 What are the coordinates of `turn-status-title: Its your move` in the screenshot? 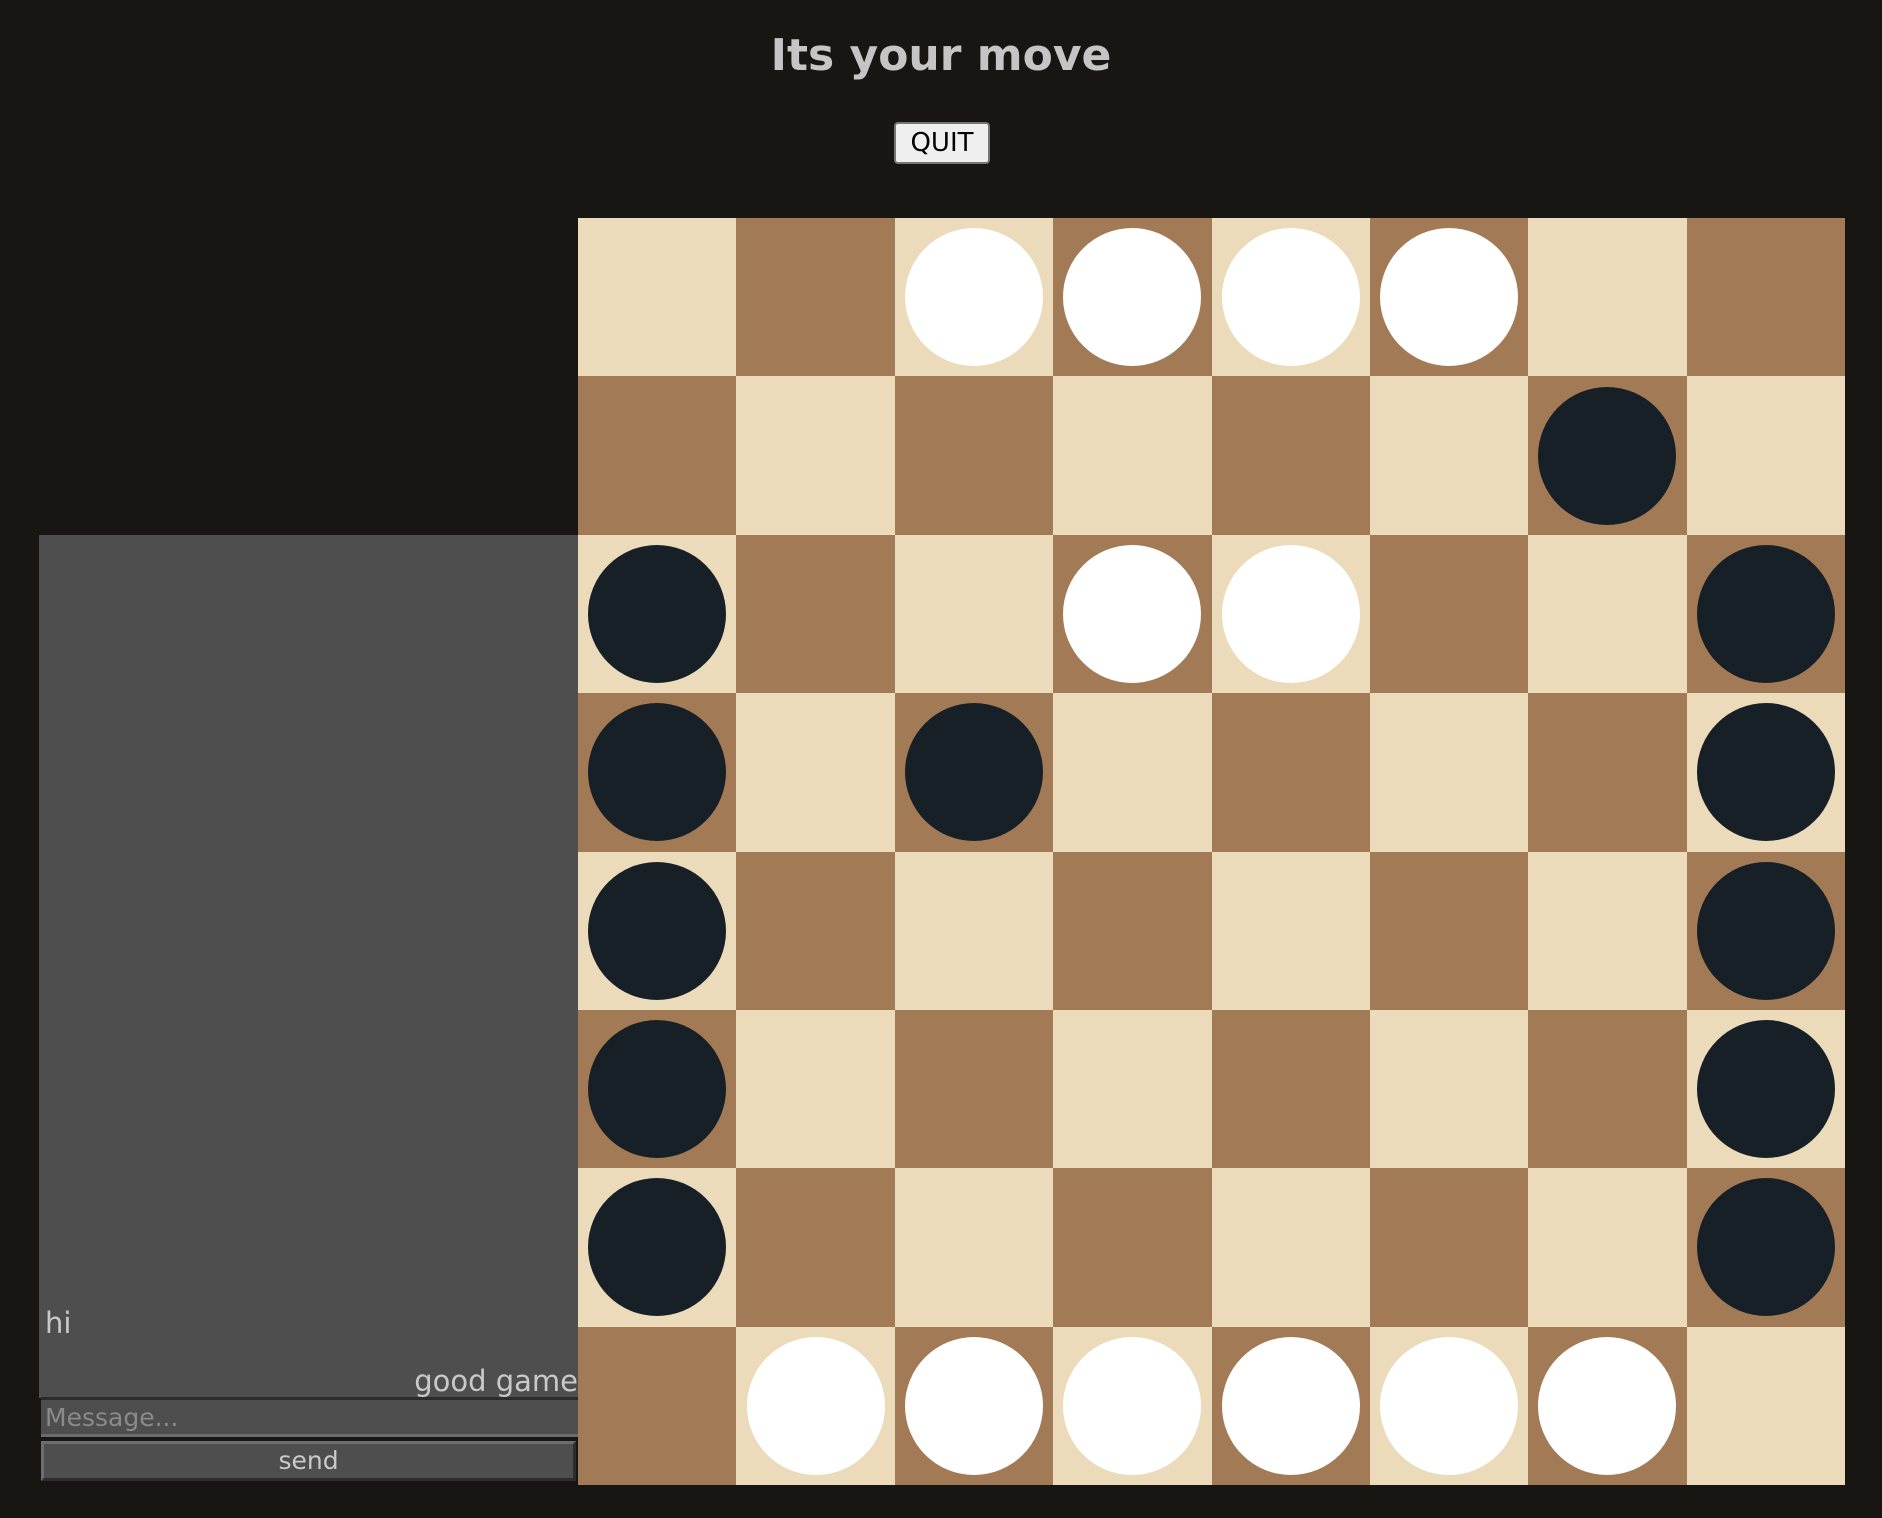 It's located at (941, 55).